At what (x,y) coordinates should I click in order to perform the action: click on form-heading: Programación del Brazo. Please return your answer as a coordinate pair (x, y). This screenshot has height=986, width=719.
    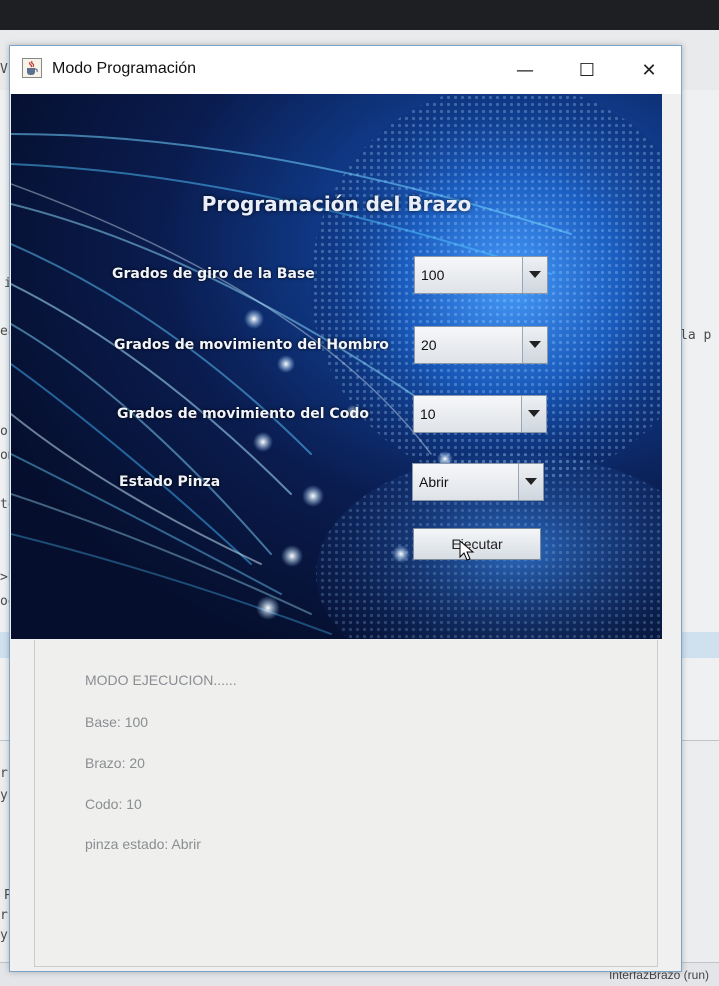
    Looking at the image, I should click on (336, 204).